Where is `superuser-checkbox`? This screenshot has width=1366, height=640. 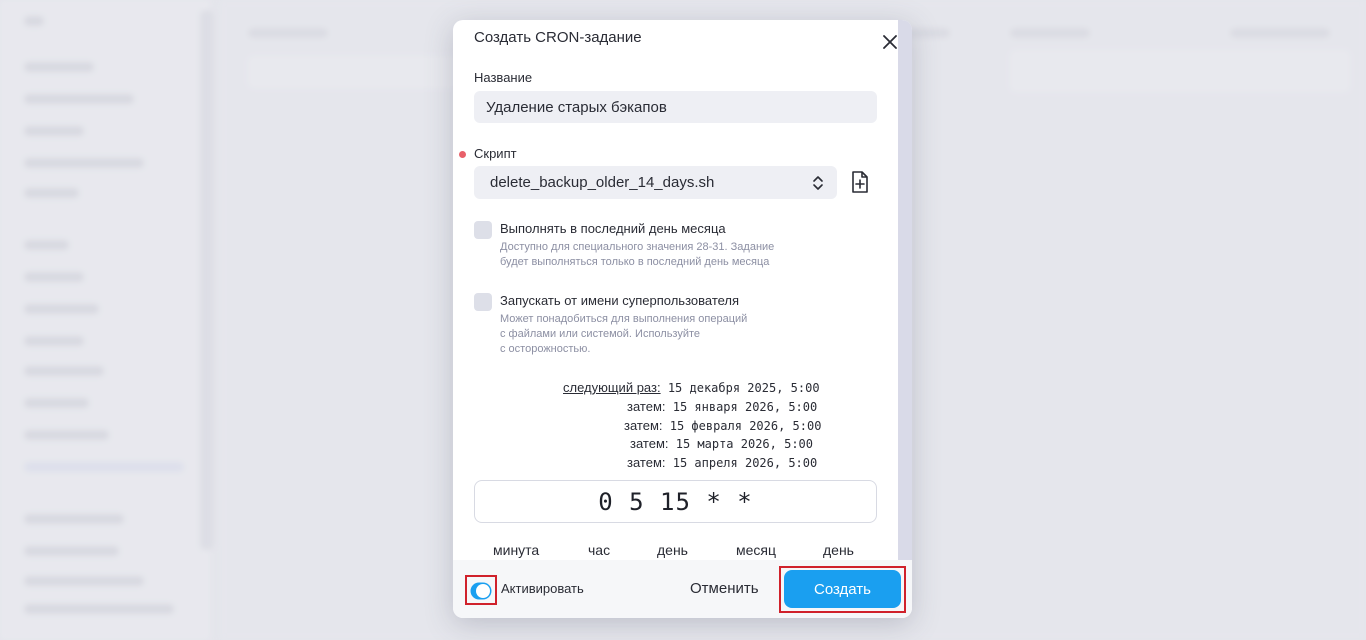 superuser-checkbox is located at coordinates (483, 302).